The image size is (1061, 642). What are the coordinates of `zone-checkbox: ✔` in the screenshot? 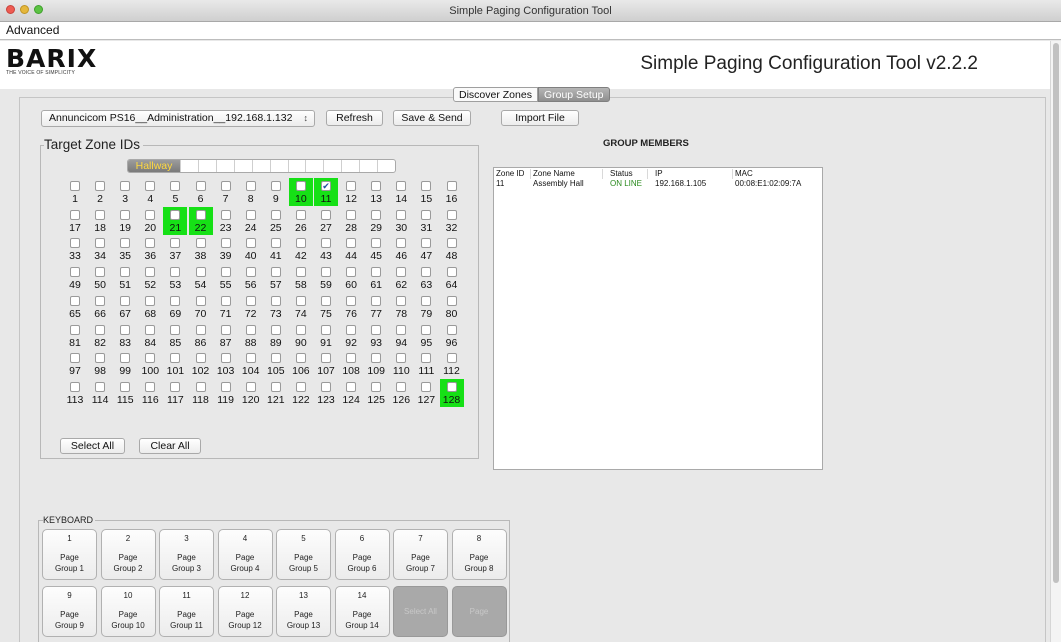 It's located at (326, 186).